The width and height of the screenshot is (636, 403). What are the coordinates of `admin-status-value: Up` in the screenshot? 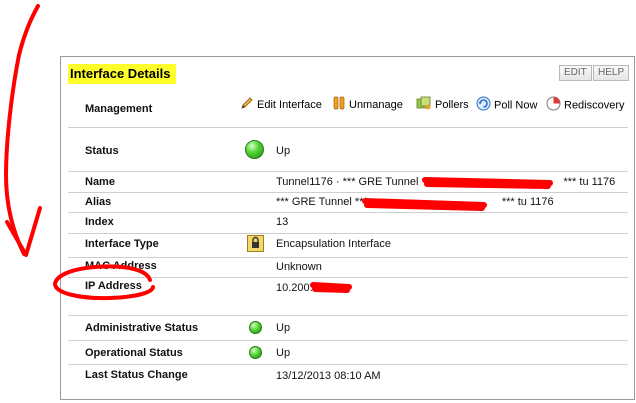 It's located at (283, 328).